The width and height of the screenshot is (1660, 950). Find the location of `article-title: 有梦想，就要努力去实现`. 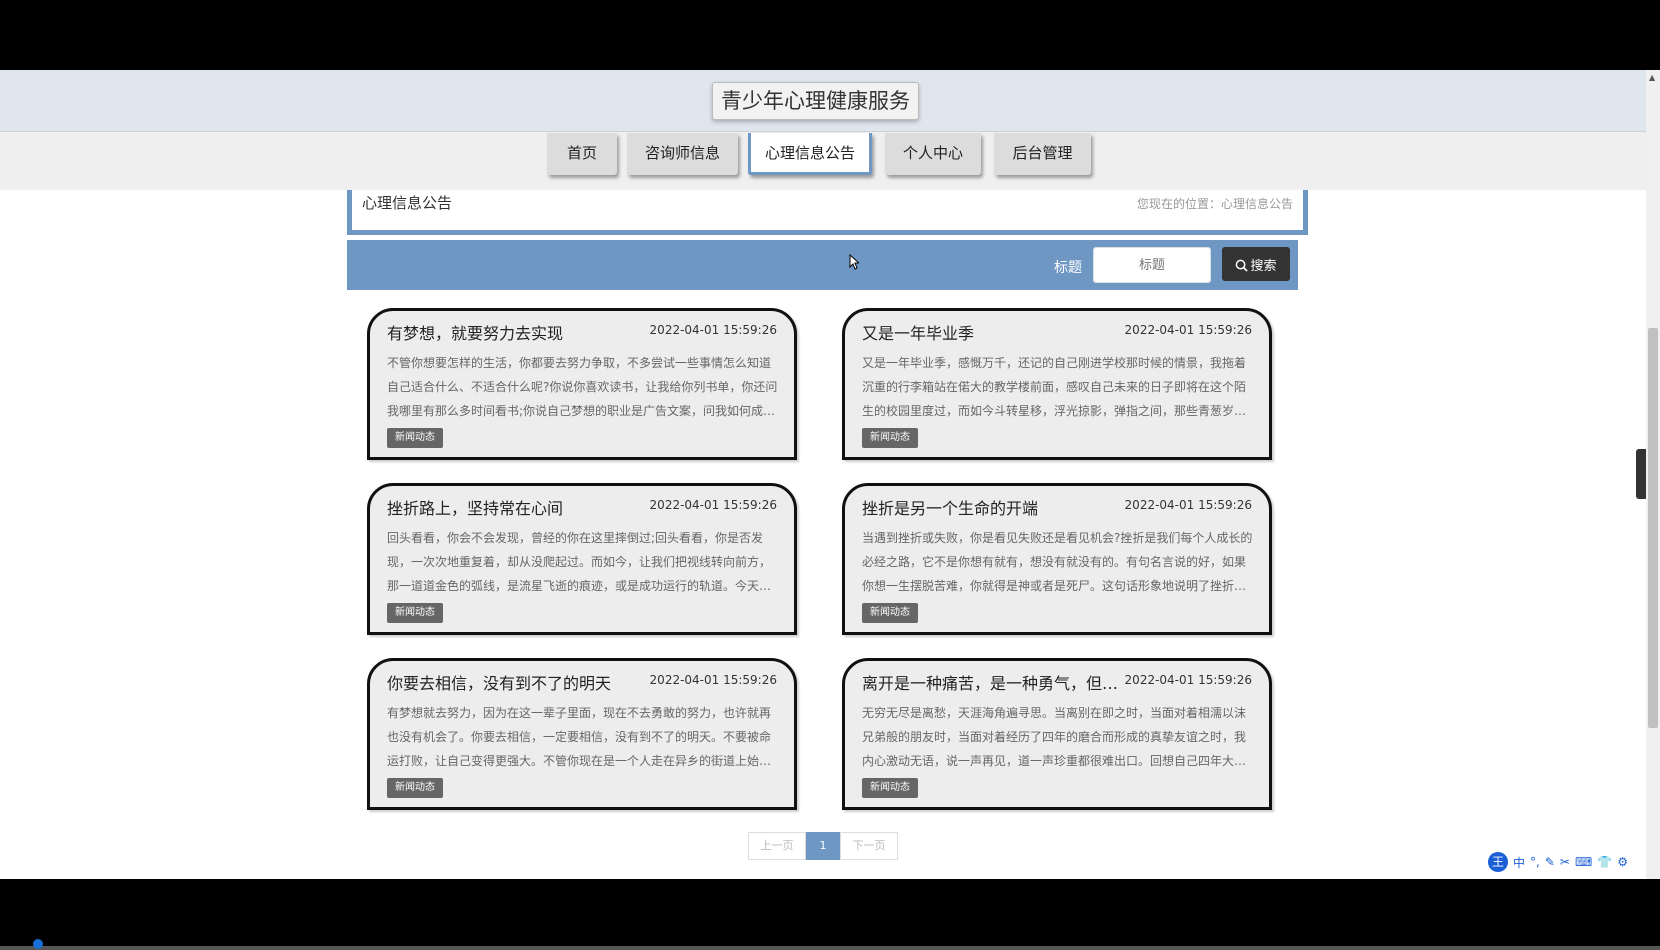

article-title: 有梦想，就要努力去实现 is located at coordinates (522, 332).